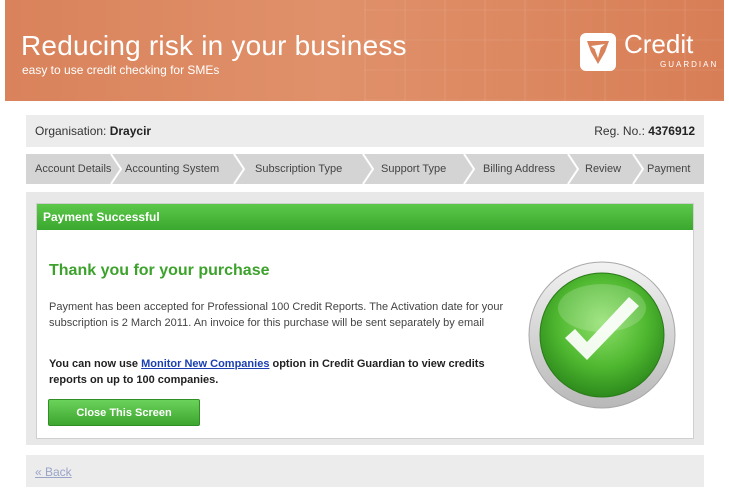 This screenshot has height=492, width=729. Describe the element at coordinates (205, 364) in the screenshot. I see `monitor-new-companies-link: Monitor New Companies` at that location.